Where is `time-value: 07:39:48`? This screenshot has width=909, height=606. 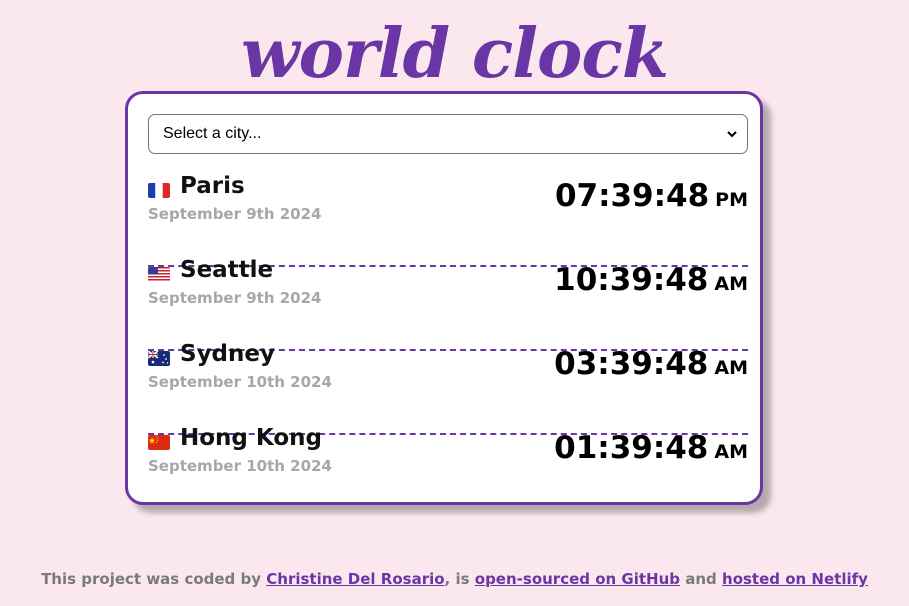 time-value: 07:39:48 is located at coordinates (632, 196).